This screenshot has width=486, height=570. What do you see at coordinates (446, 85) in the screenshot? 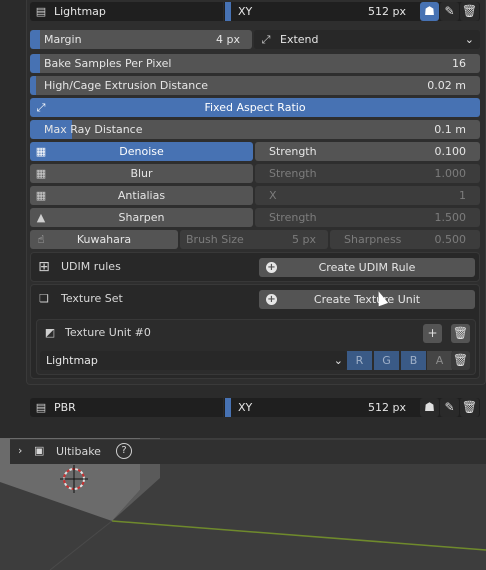
I see `extrusion-value: 0.02 m` at bounding box center [446, 85].